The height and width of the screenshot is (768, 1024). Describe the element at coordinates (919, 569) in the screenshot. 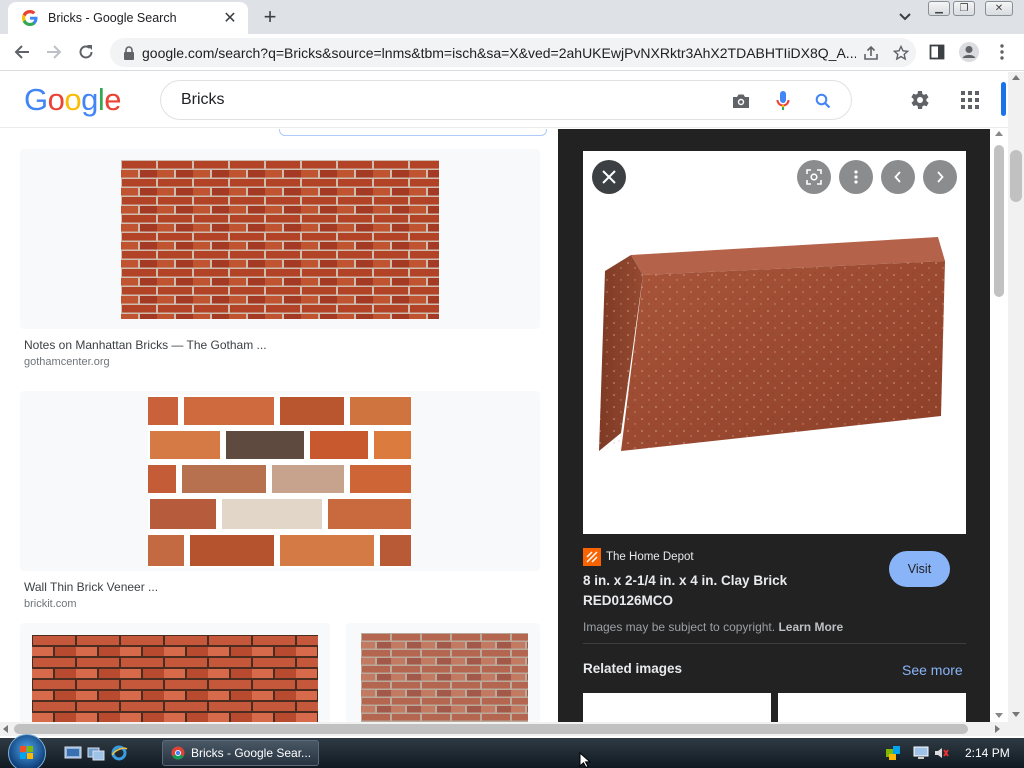

I see `visit-button: Visit` at that location.